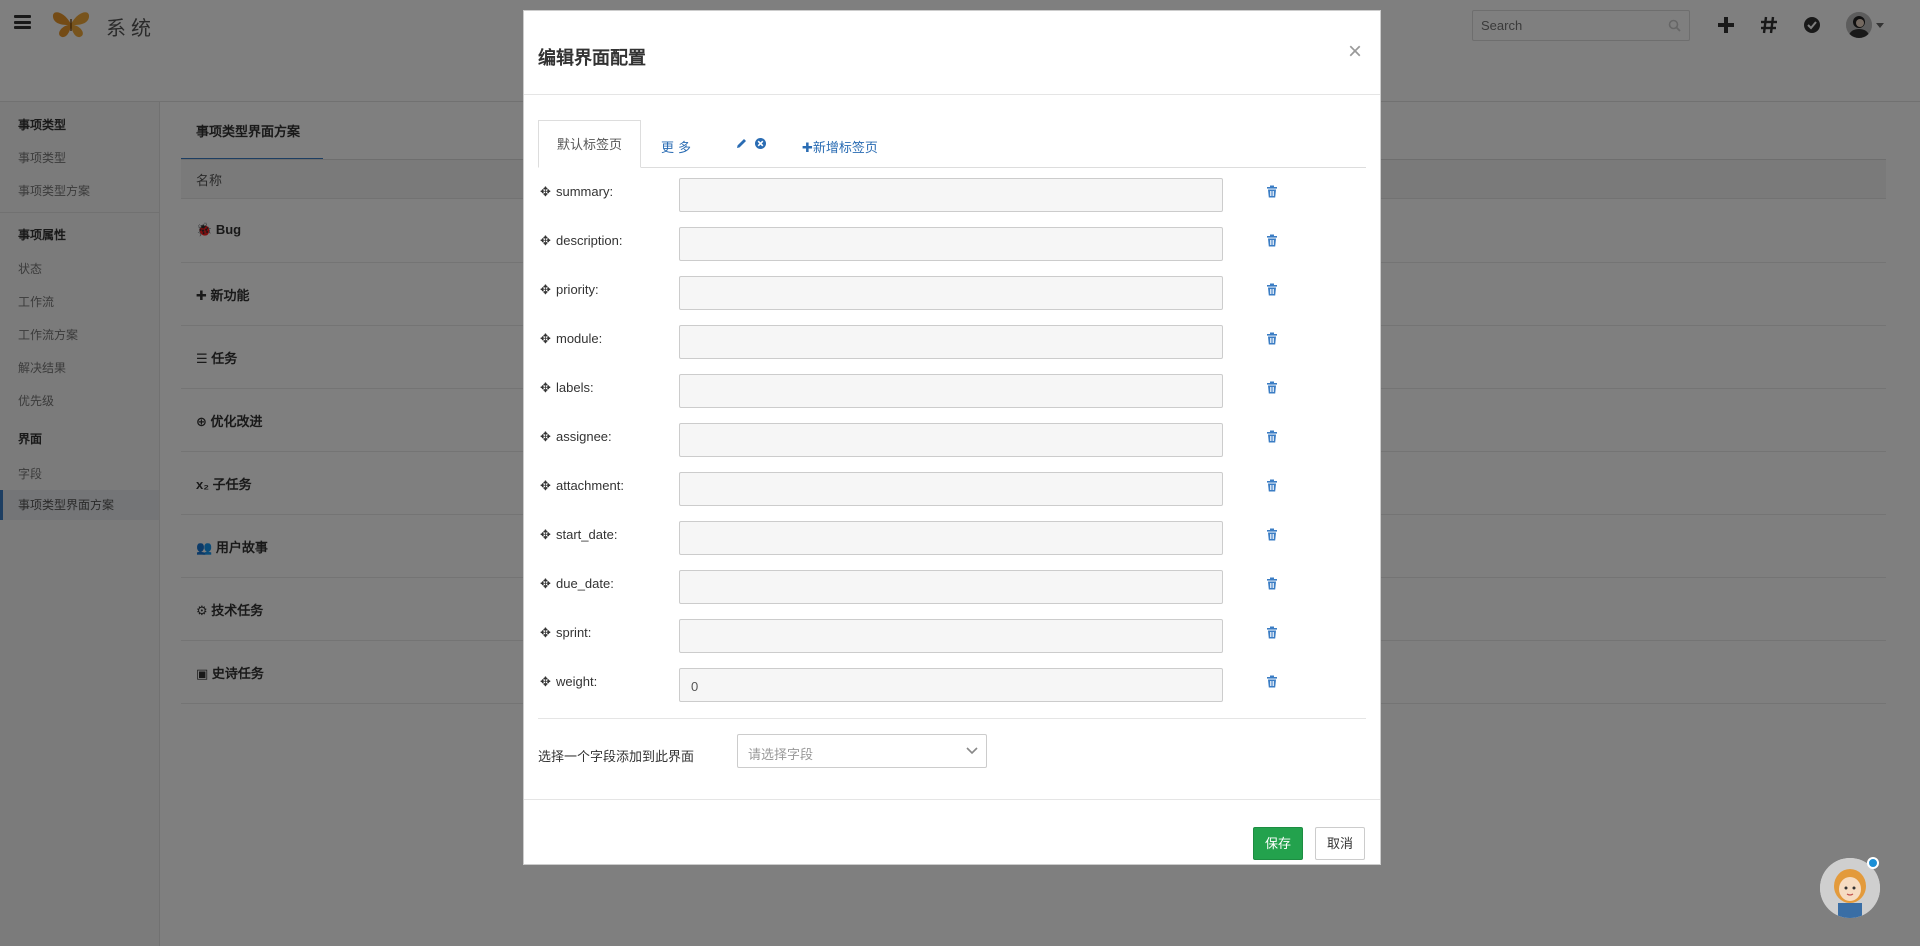 This screenshot has height=946, width=1920. What do you see at coordinates (741, 143) in the screenshot?
I see `pencil-icon` at bounding box center [741, 143].